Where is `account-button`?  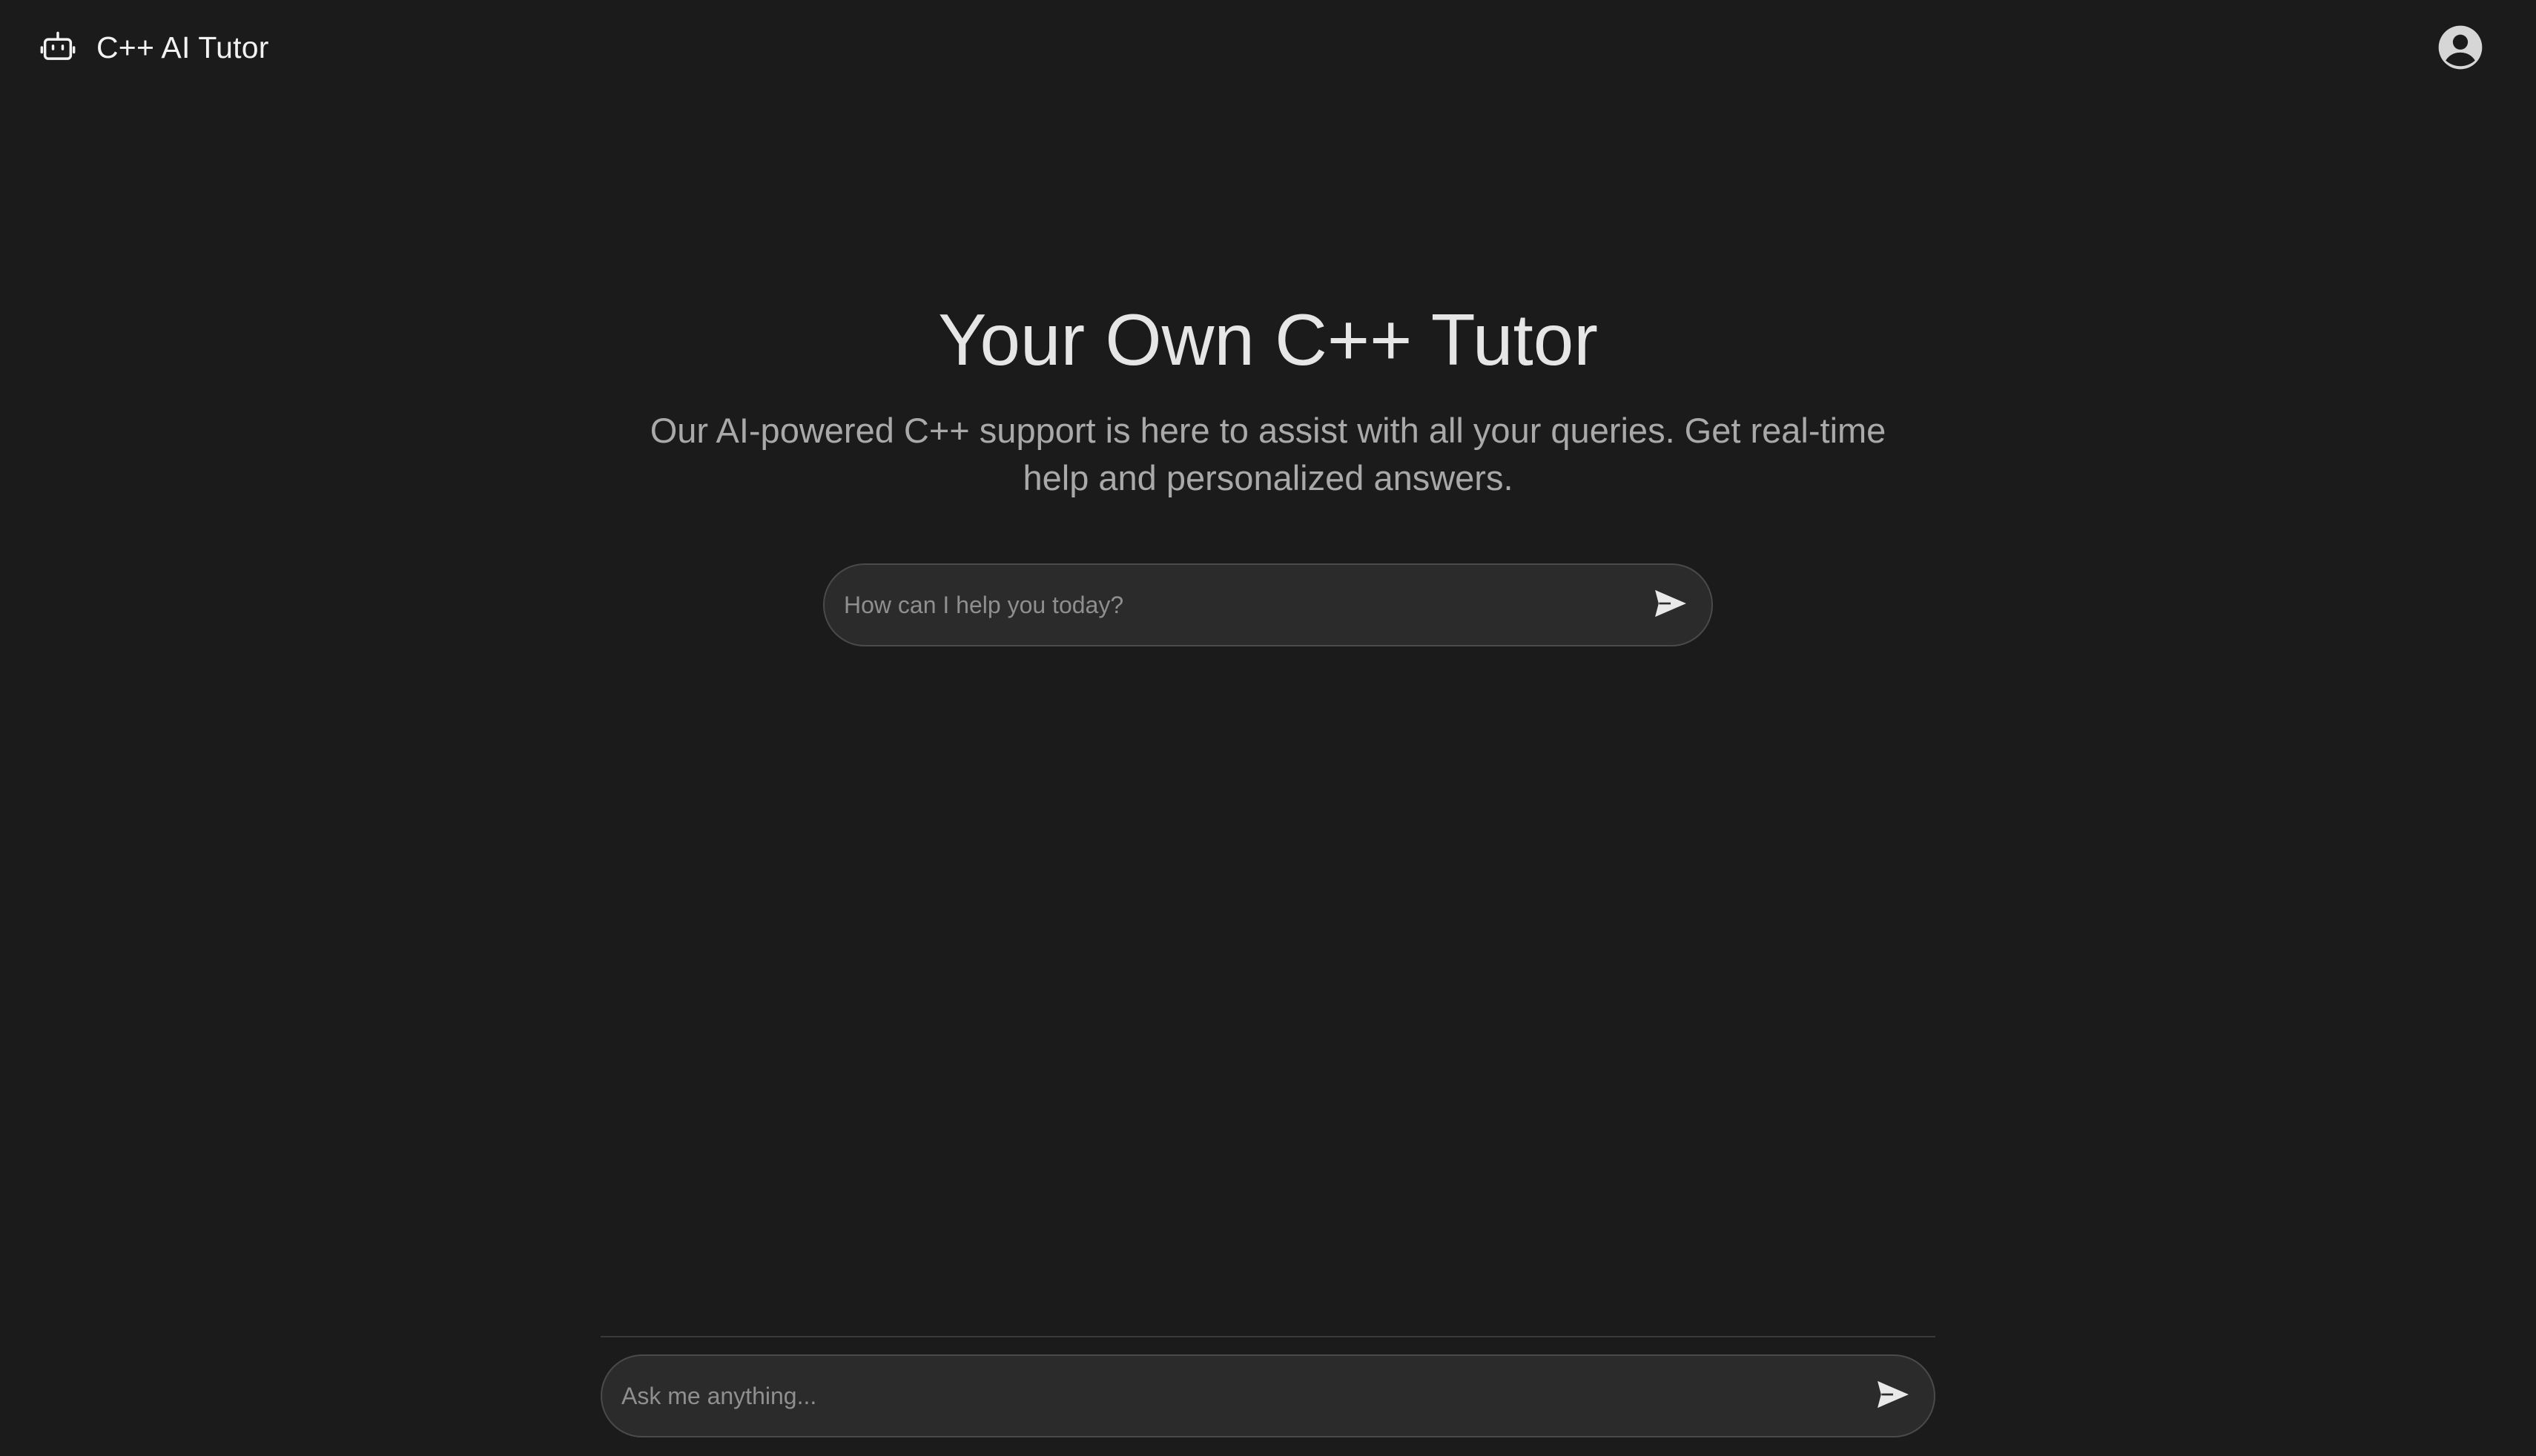 account-button is located at coordinates (2461, 48).